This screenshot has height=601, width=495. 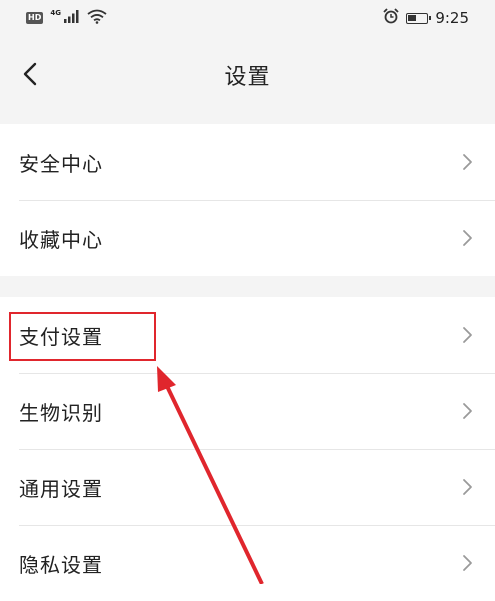 What do you see at coordinates (391, 18) in the screenshot?
I see `alarm-icon` at bounding box center [391, 18].